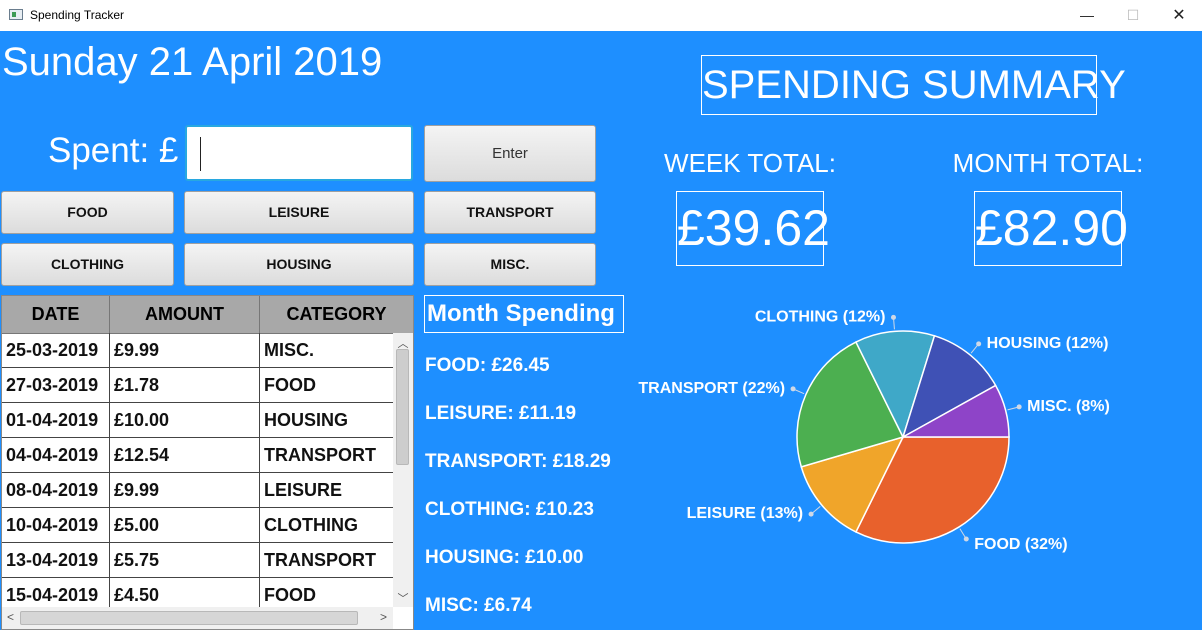 This screenshot has width=1202, height=630. I want to click on category-cell: CLOTHING, so click(311, 525).